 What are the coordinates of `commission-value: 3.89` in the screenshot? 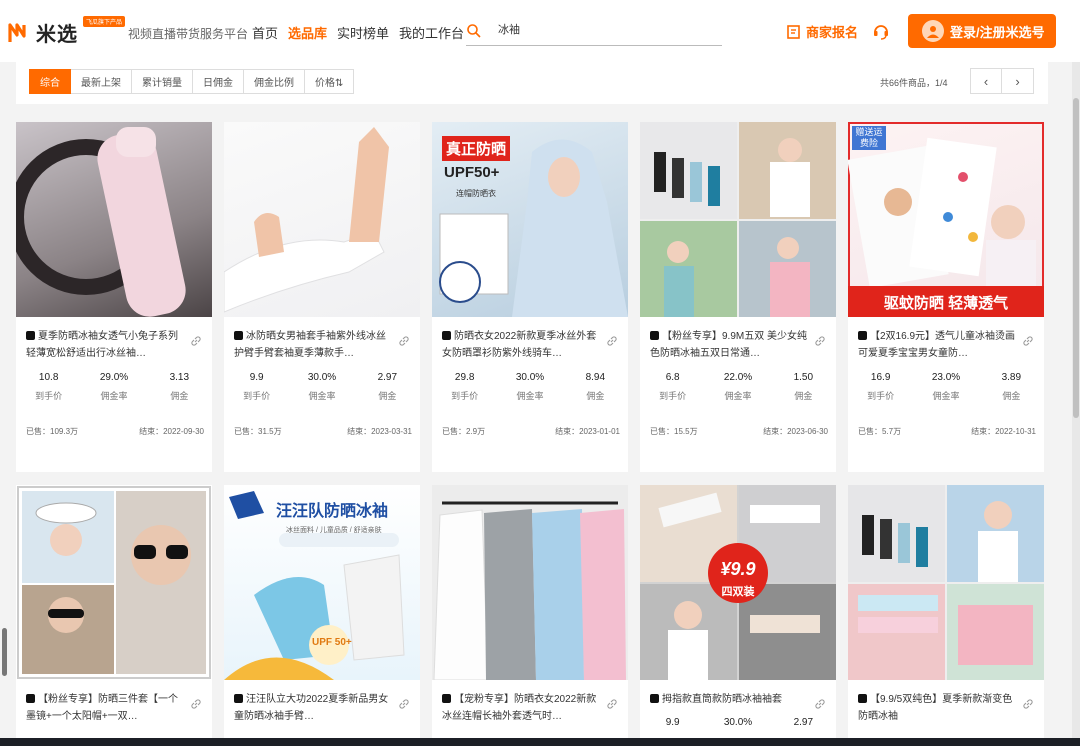 It's located at (1011, 377).